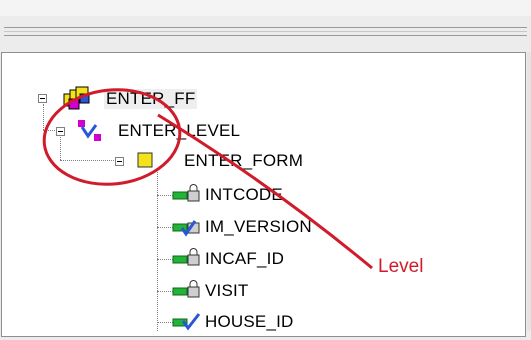  I want to click on tree-node-item: INCAF_ID, so click(227, 259).